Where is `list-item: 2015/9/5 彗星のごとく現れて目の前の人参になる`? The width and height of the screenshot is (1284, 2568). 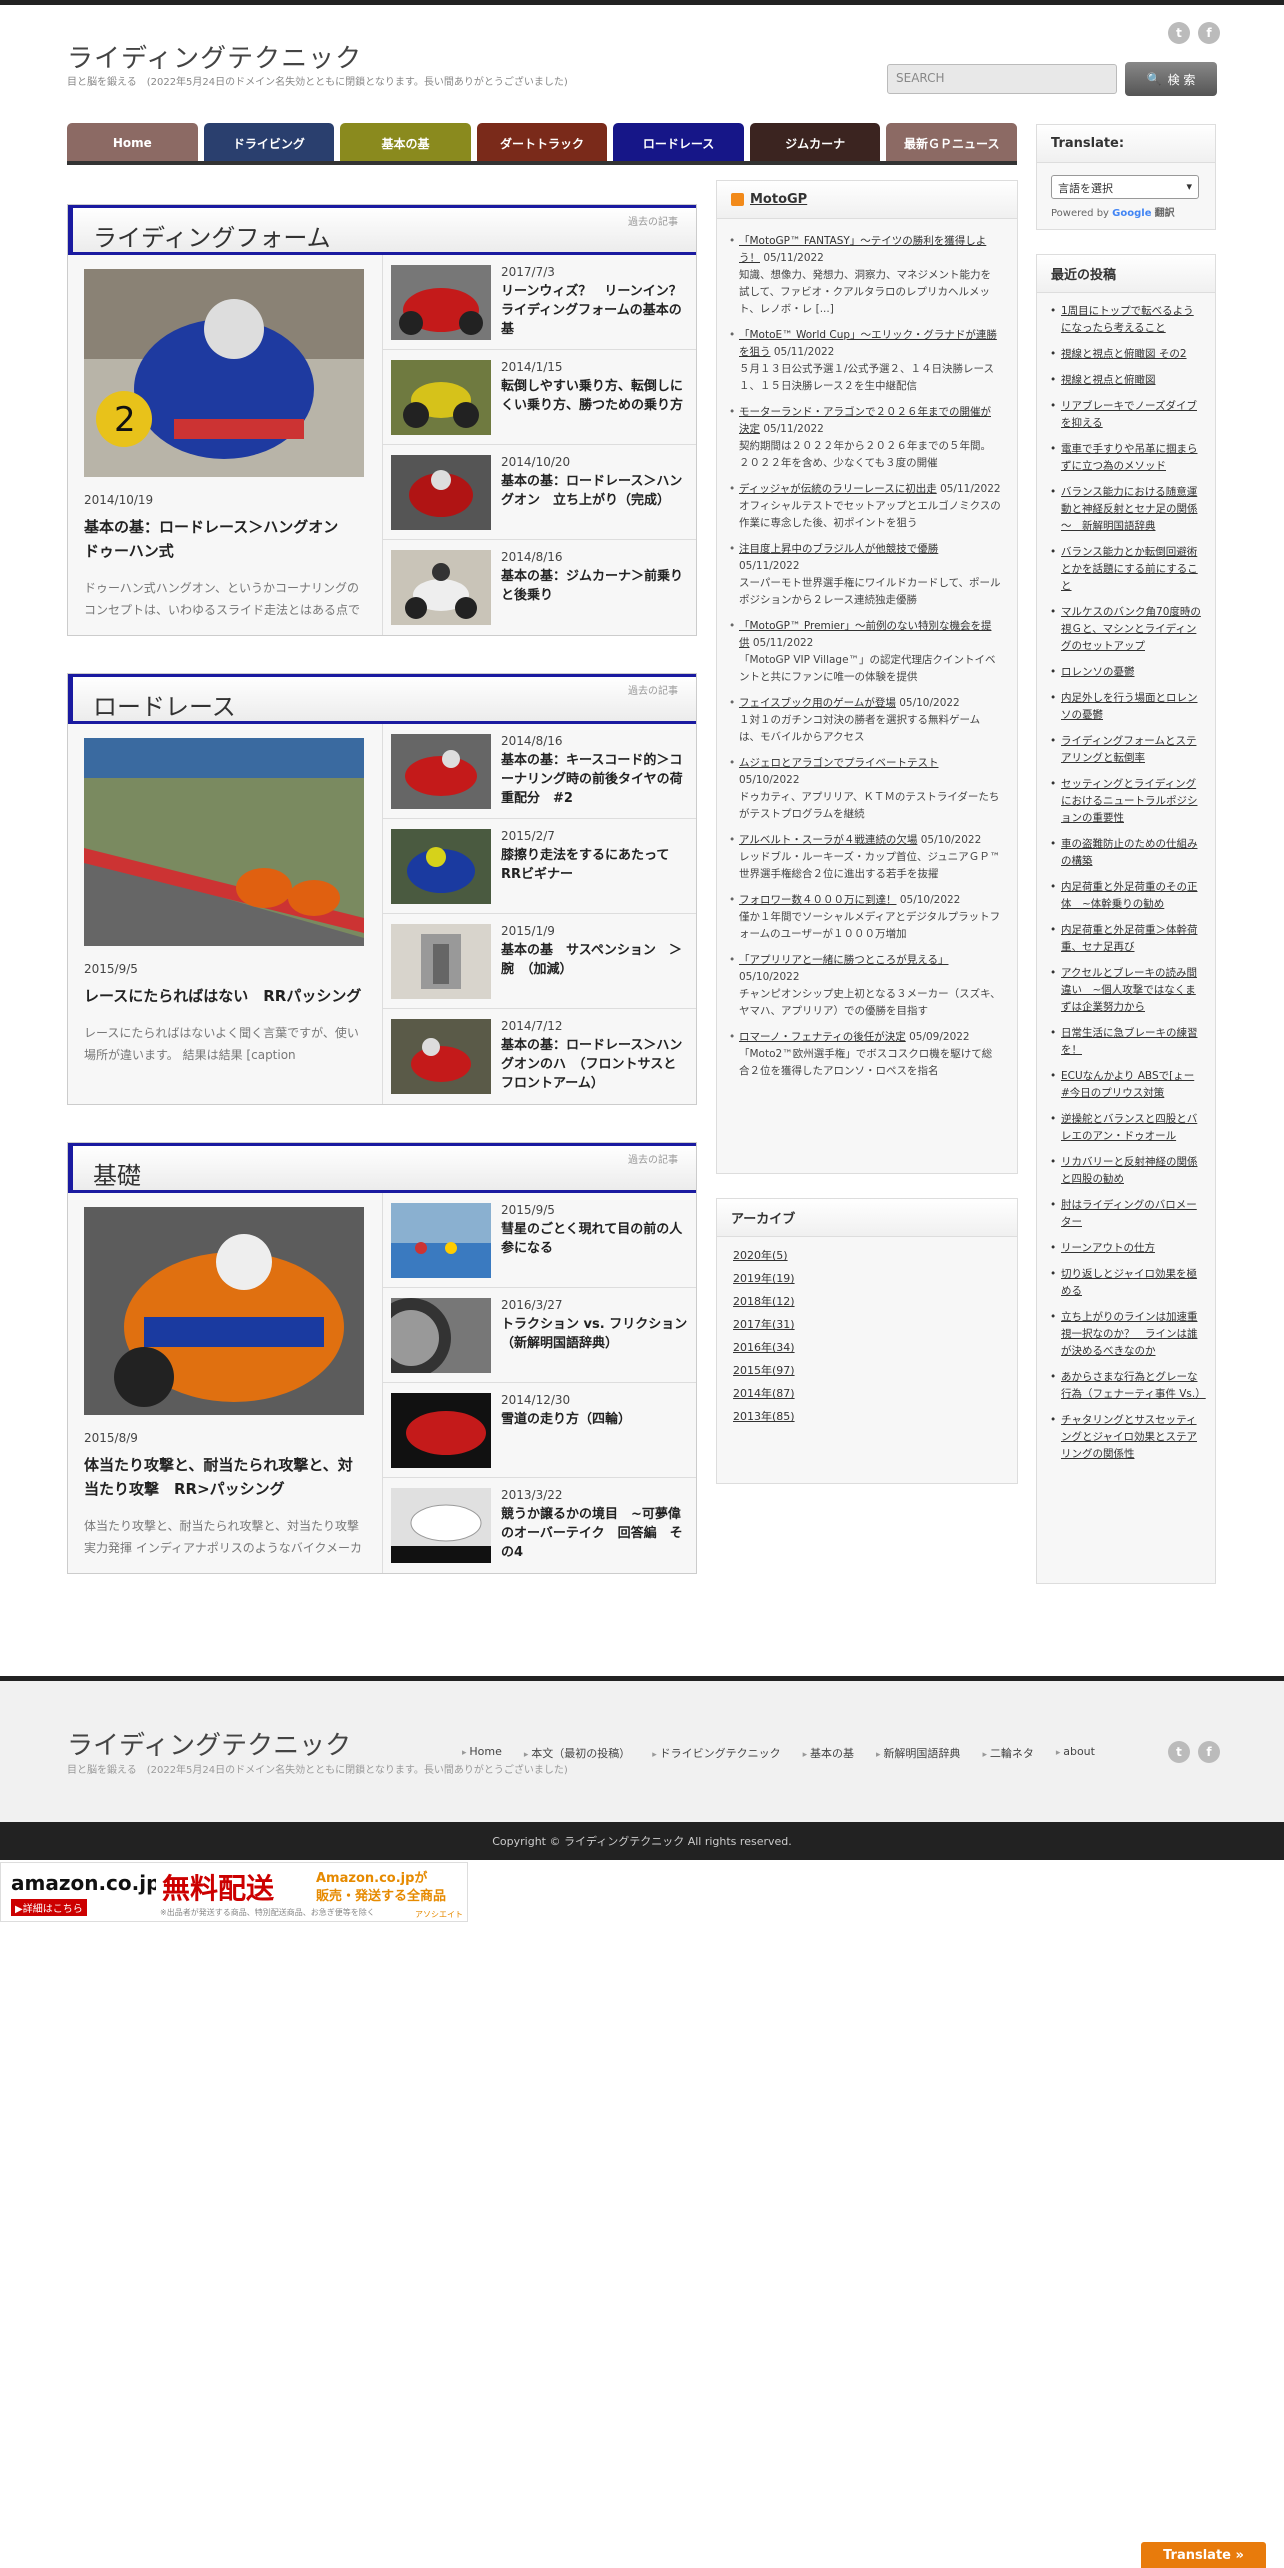
list-item: 2015/9/5 彗星のごとく現れて目の前の人参になる is located at coordinates (539, 1240).